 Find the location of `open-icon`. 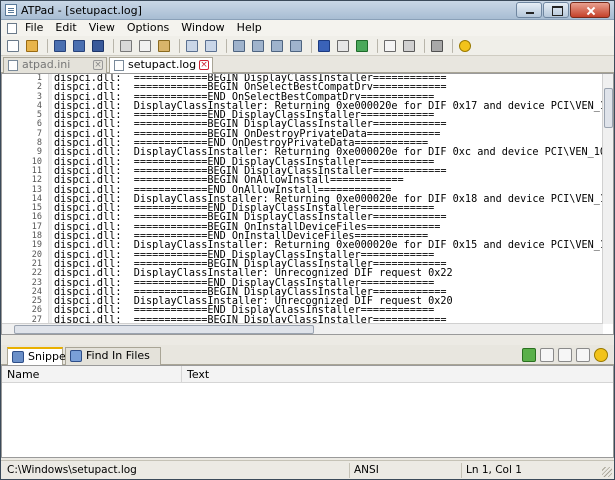

open-icon is located at coordinates (32, 46).